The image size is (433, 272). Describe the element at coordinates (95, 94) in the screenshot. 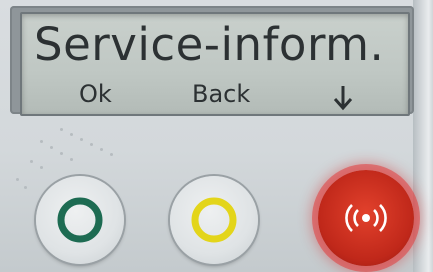

I see `softkey-ok-label: Ok` at that location.